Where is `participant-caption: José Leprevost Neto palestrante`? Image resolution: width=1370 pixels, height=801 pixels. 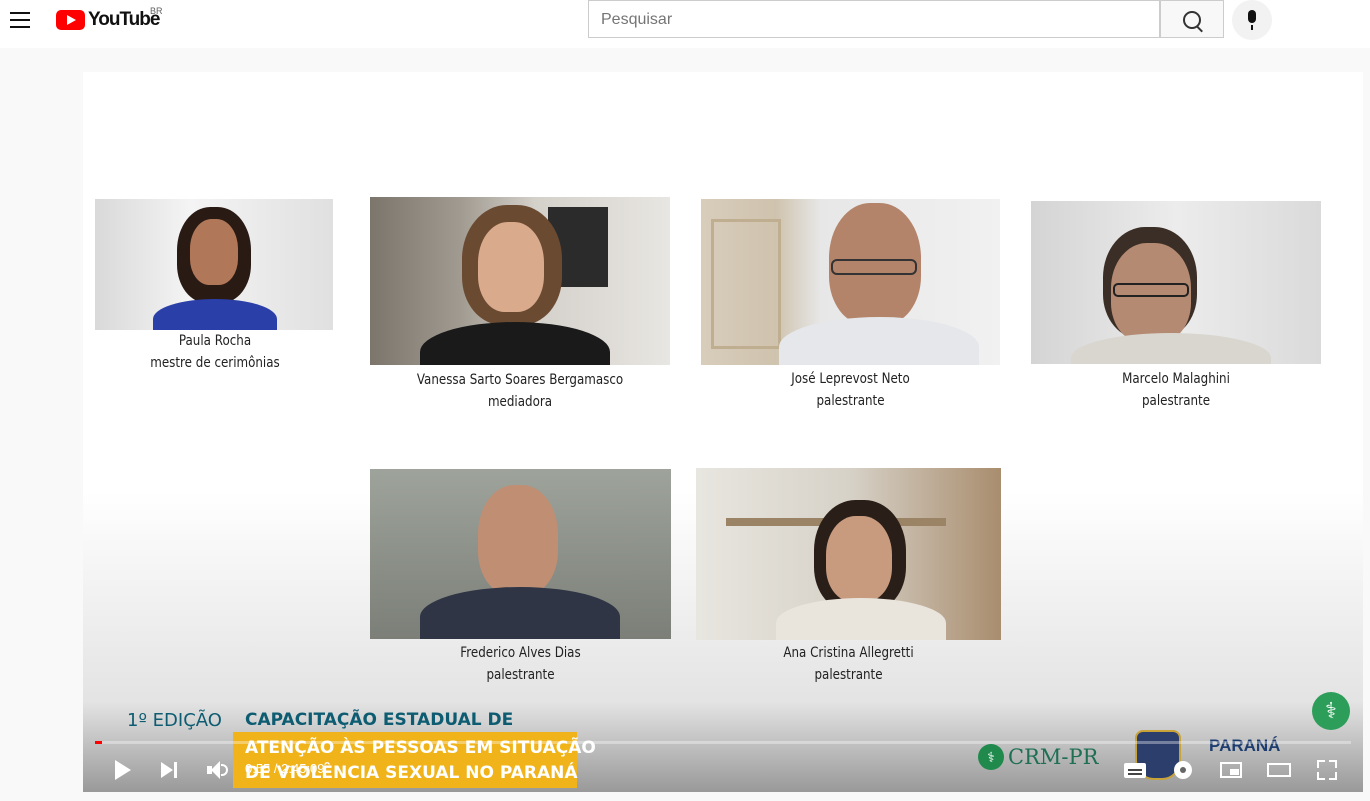 participant-caption: José Leprevost Neto palestrante is located at coordinates (850, 390).